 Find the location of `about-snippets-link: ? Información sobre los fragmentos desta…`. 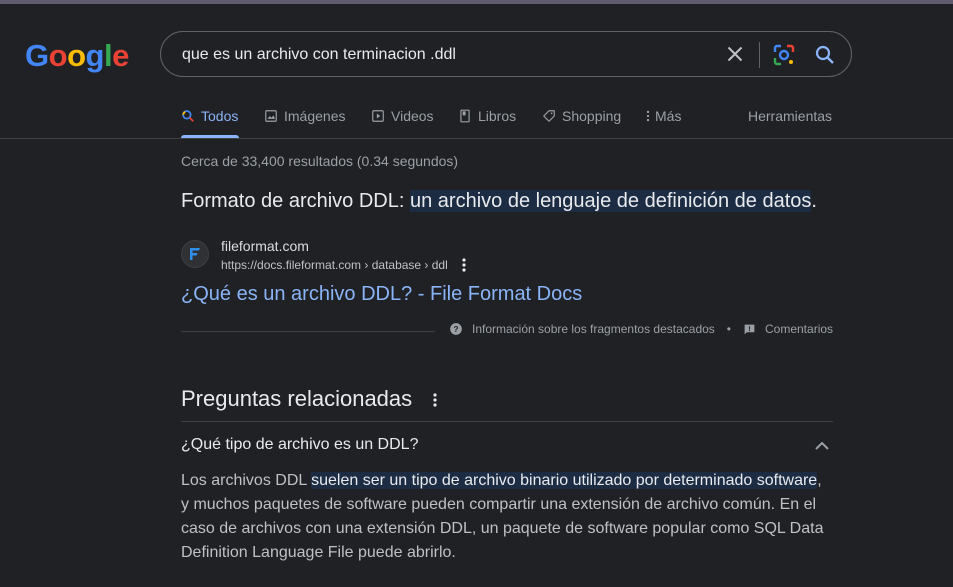

about-snippets-link: ? Información sobre los fragmentos desta… is located at coordinates (582, 329).